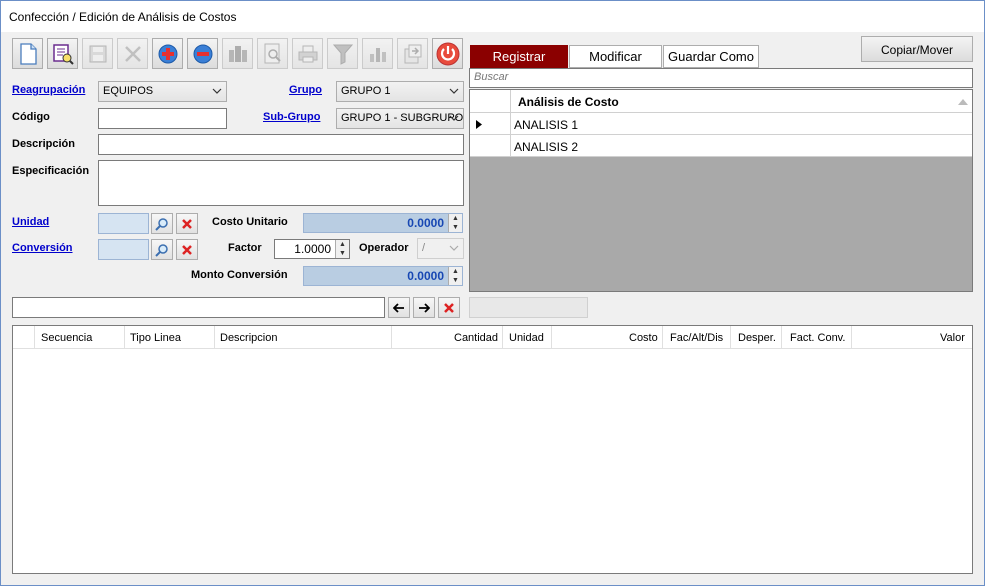  I want to click on unidad-input, so click(123, 223).